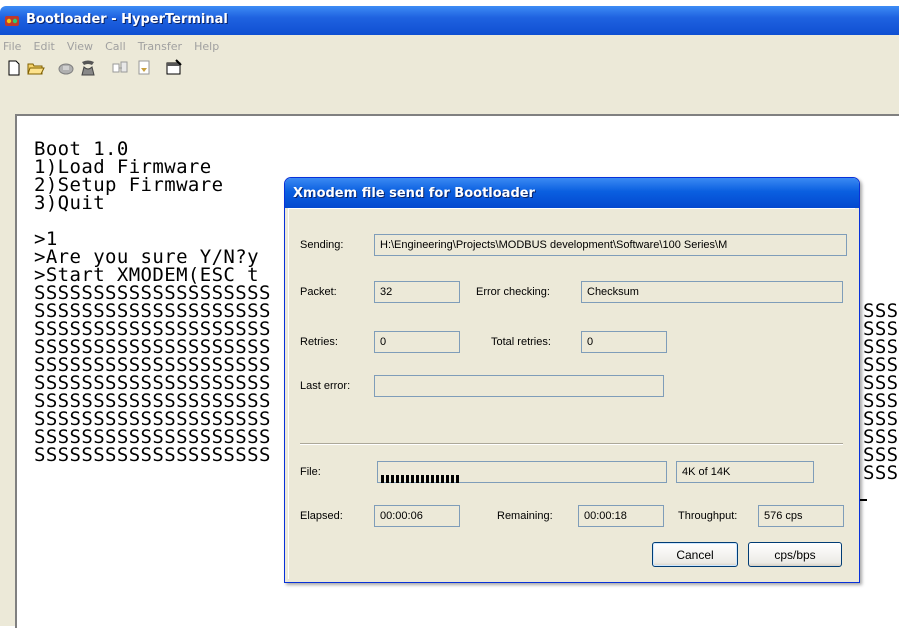 The width and height of the screenshot is (899, 628). I want to click on disconnect-icon, so click(66, 68).